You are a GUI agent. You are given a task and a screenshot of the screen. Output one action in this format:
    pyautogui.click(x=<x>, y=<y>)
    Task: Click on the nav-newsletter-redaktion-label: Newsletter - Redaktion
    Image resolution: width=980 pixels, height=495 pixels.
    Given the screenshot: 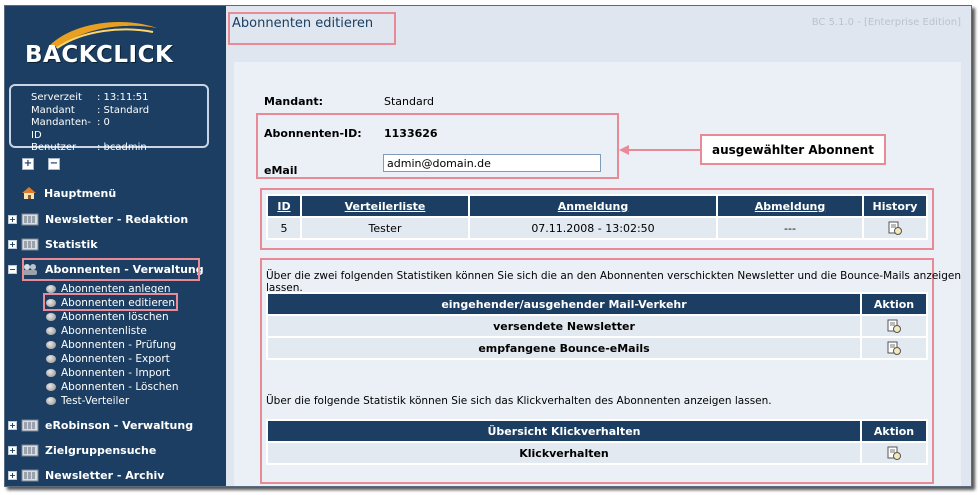 What is the action you would take?
    pyautogui.click(x=117, y=219)
    